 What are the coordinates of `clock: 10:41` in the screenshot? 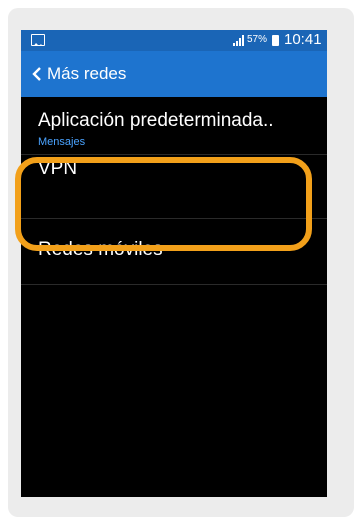 It's located at (303, 39).